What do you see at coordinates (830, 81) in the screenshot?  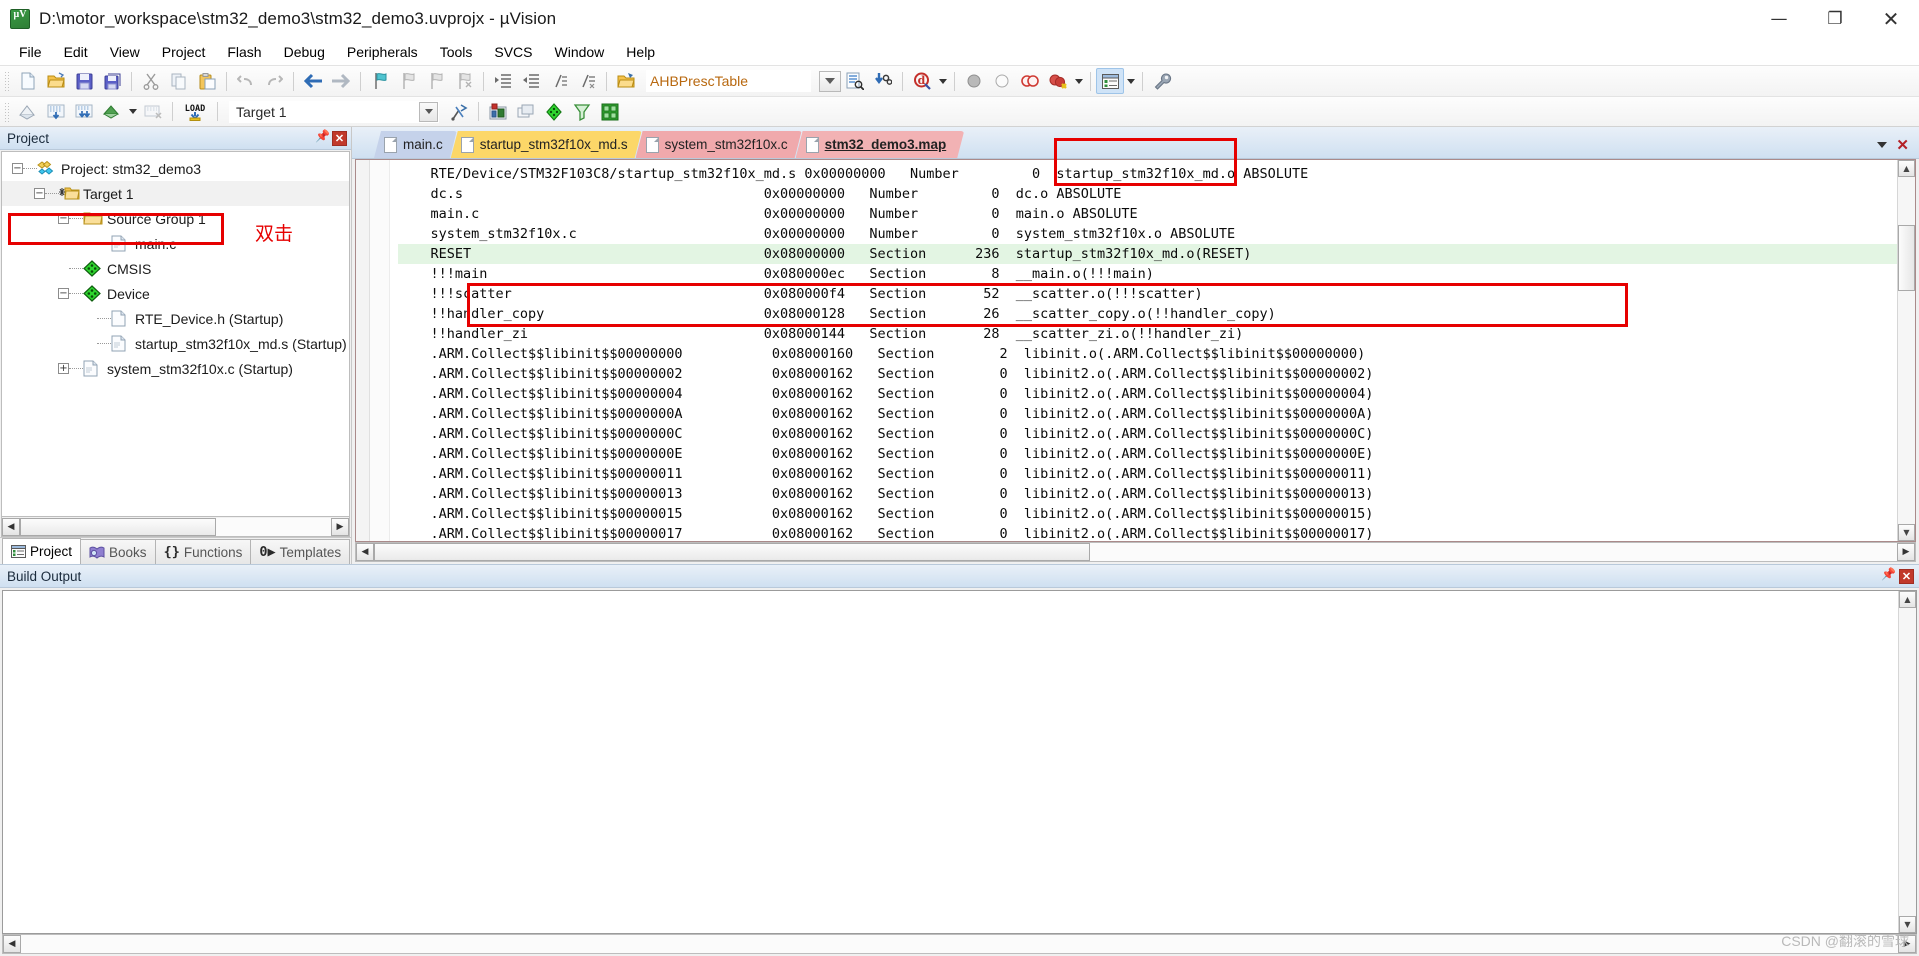 I see `symbol-dropdown-arrow-icon` at bounding box center [830, 81].